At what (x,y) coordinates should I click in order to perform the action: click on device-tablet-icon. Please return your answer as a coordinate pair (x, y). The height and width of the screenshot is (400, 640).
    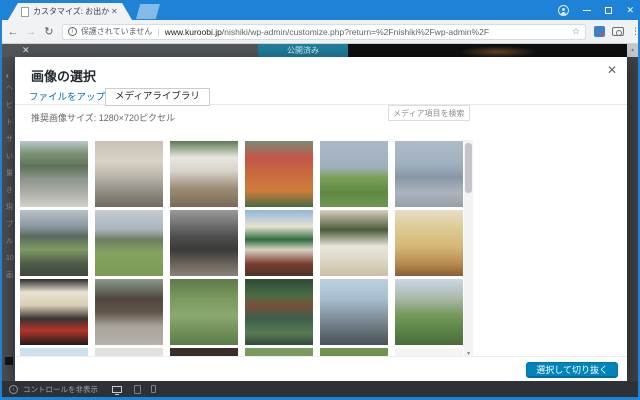
    Looking at the image, I should click on (137, 389).